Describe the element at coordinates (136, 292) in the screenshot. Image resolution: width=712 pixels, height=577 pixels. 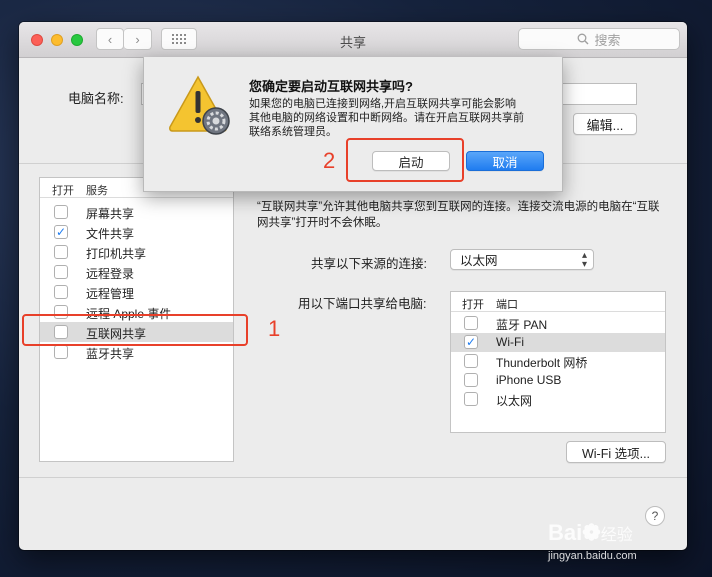
I see `service-row-remote-management: 远程管理` at that location.